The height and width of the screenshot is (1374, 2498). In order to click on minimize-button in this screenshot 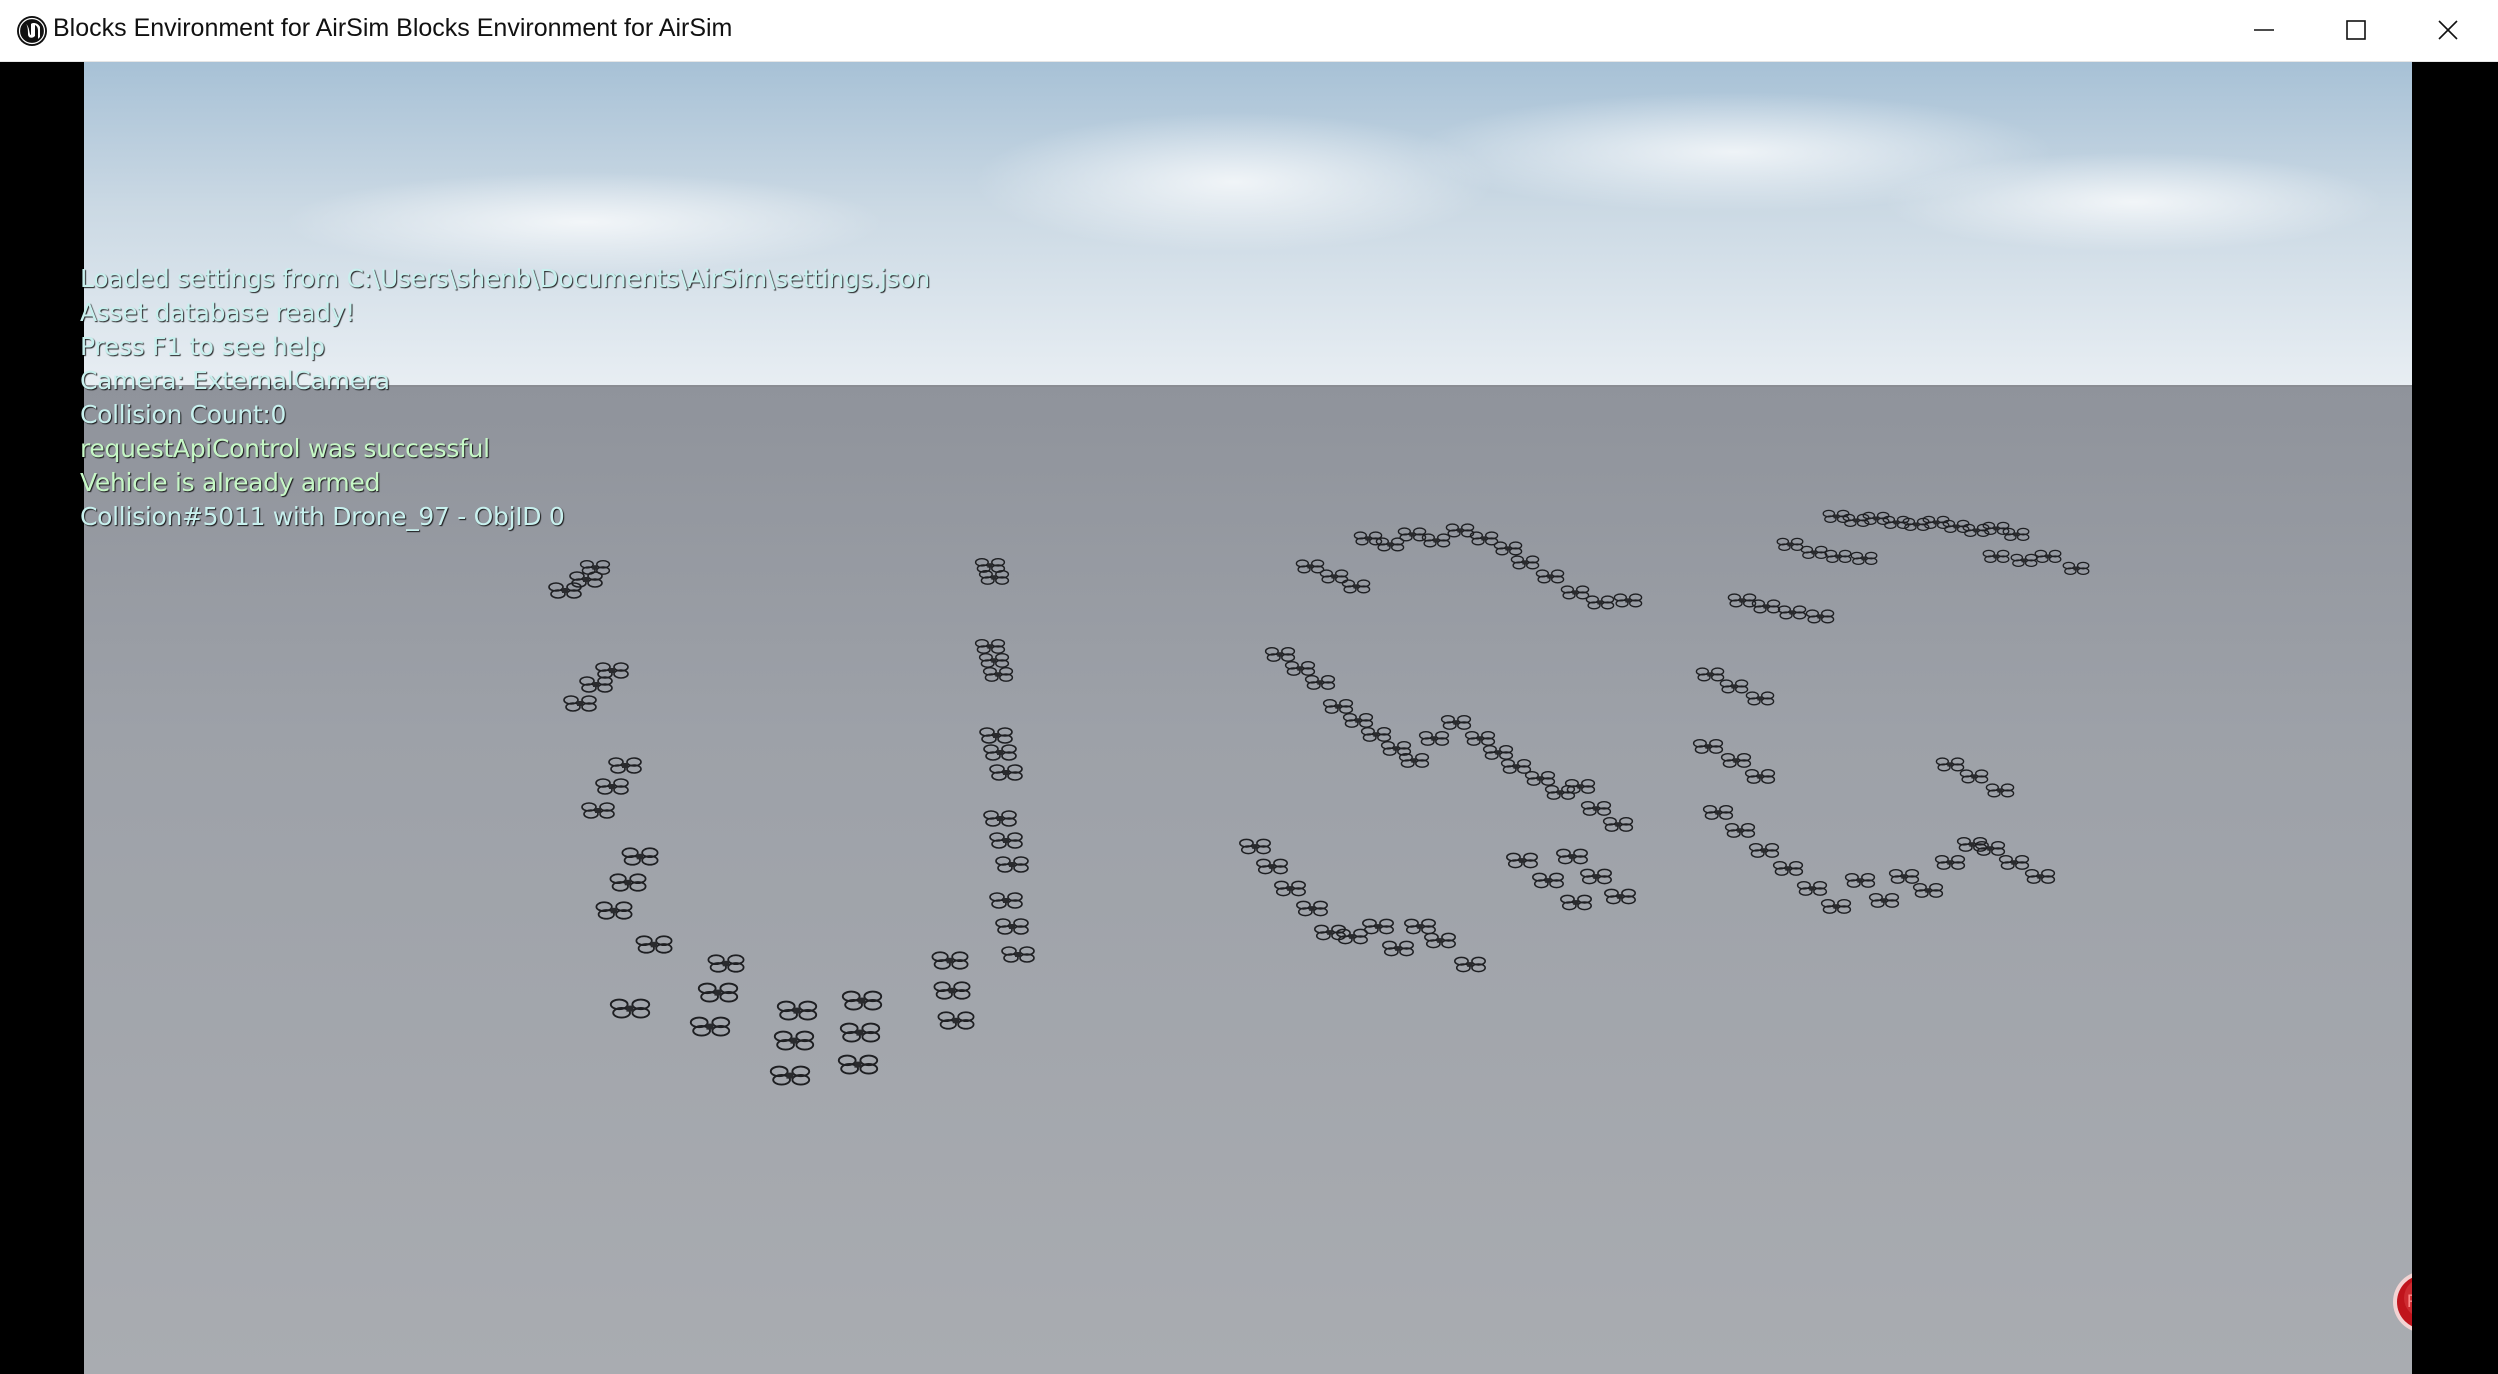, I will do `click(2264, 30)`.